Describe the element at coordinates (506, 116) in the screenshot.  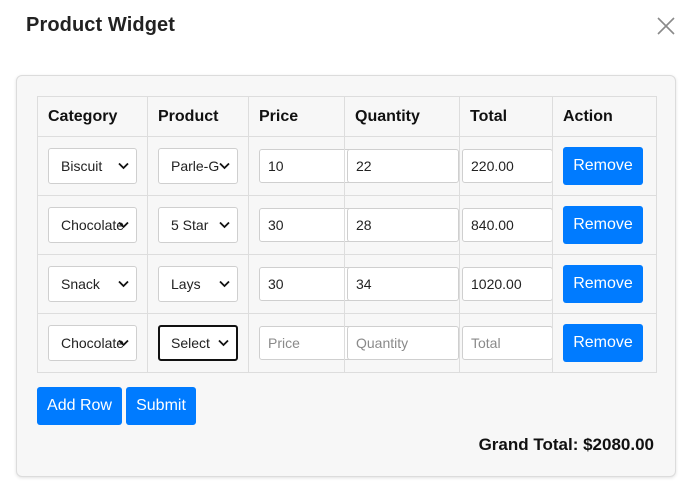
I see `column-header-total: Total` at that location.